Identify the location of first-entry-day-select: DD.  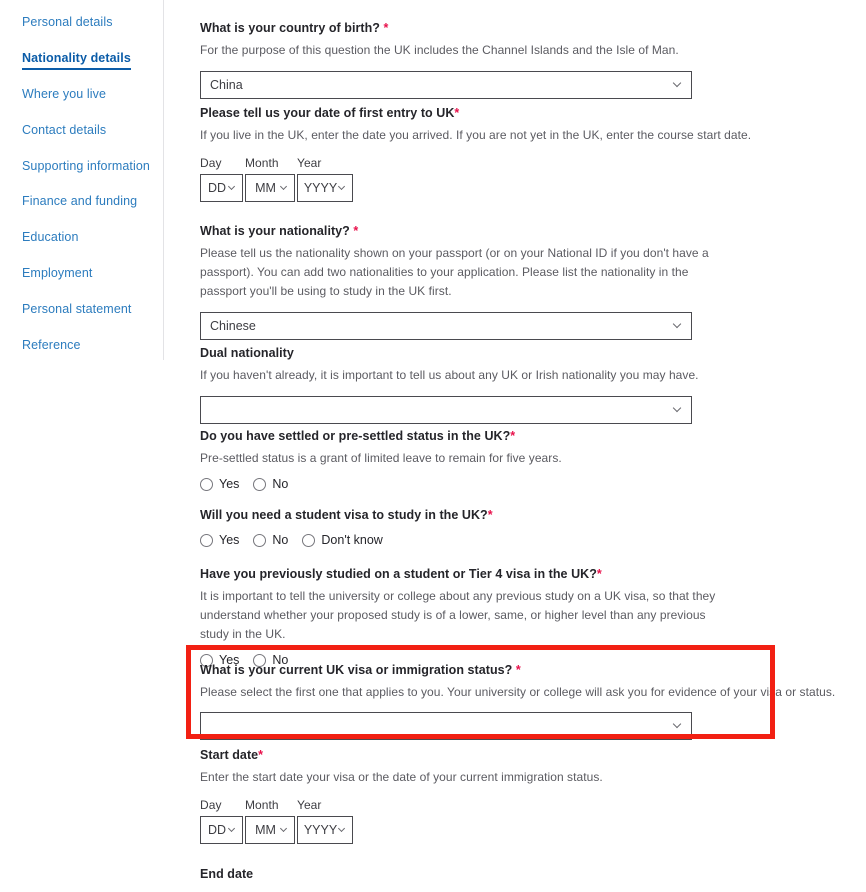
(221, 188).